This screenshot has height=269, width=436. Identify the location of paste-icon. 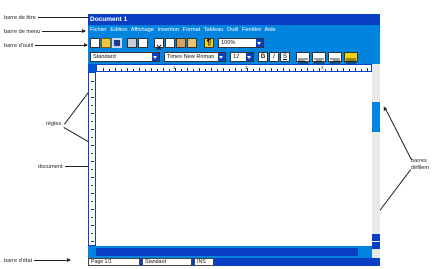
(181, 43).